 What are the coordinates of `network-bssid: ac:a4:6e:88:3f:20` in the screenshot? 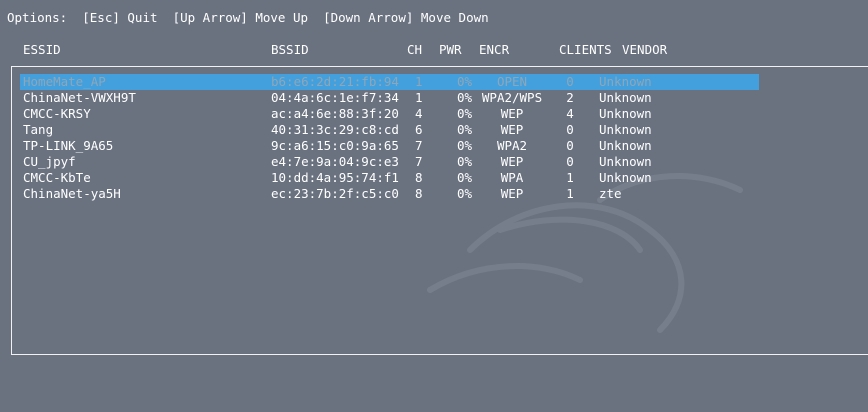 It's located at (335, 113).